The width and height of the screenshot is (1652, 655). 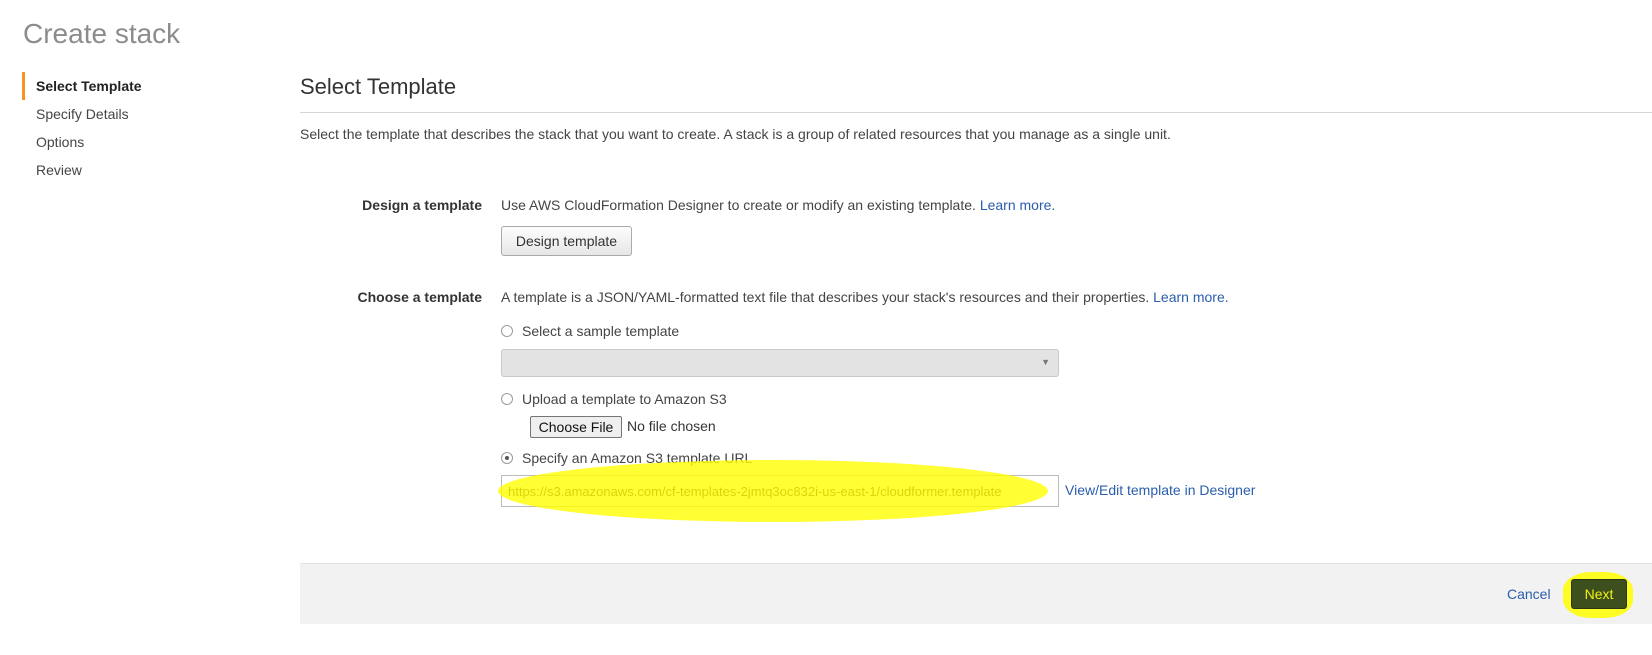 I want to click on url-template-radio, so click(x=507, y=458).